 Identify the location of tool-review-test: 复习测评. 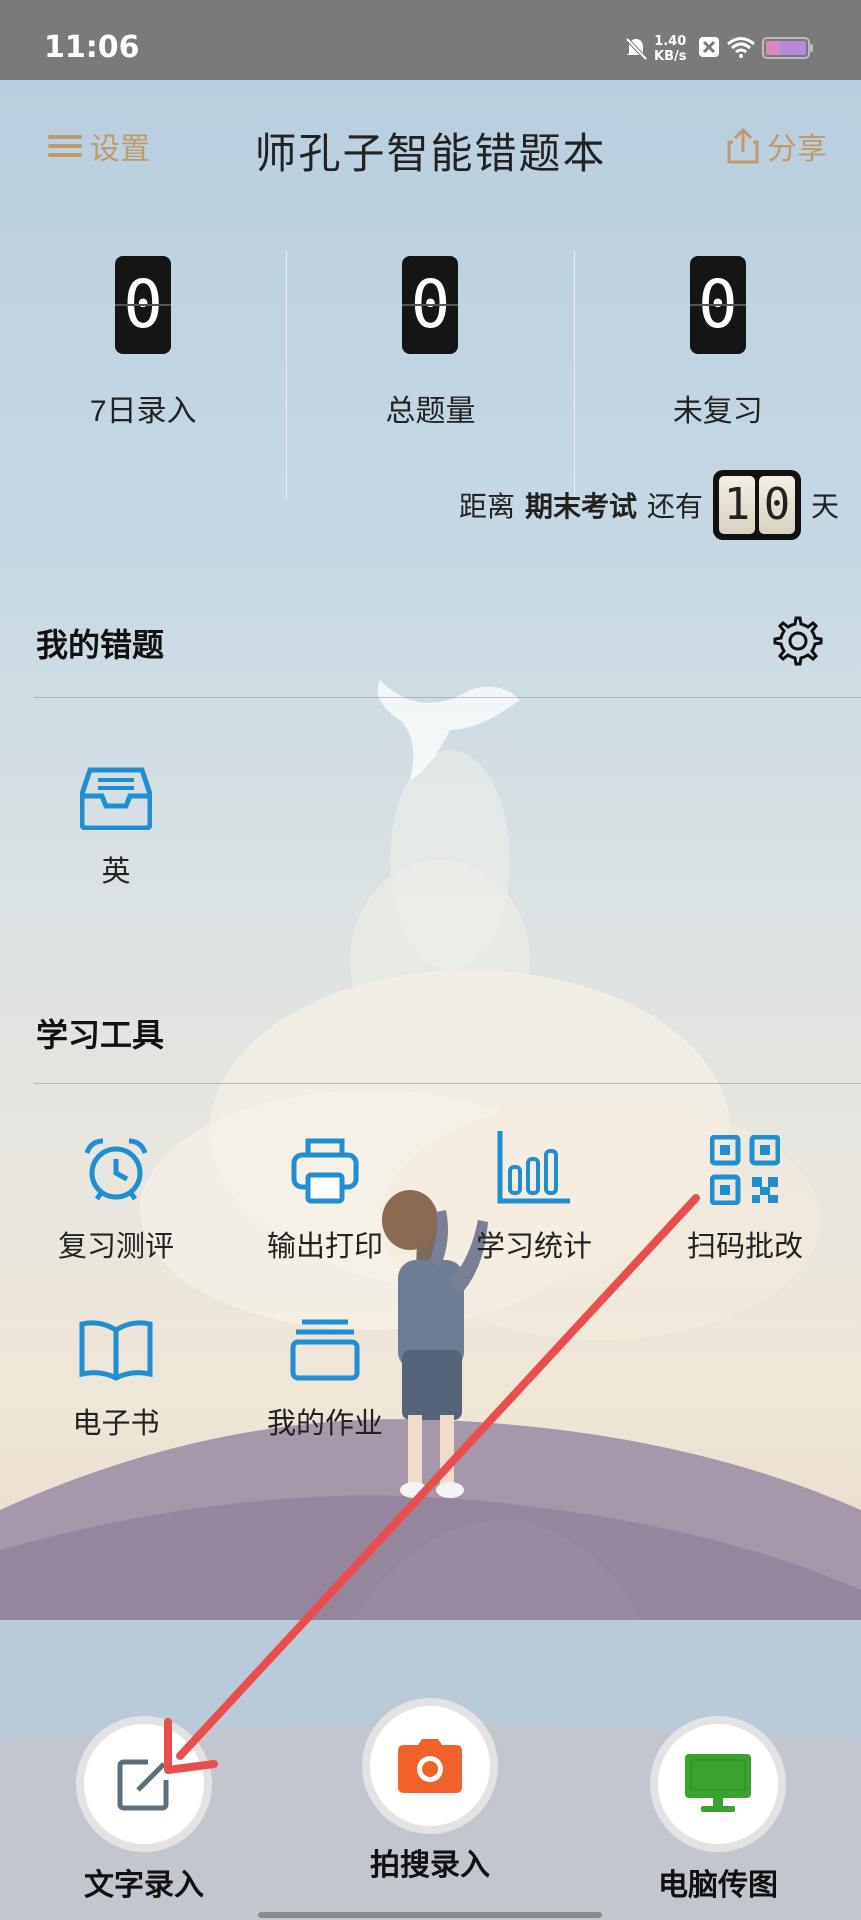
(116, 1195).